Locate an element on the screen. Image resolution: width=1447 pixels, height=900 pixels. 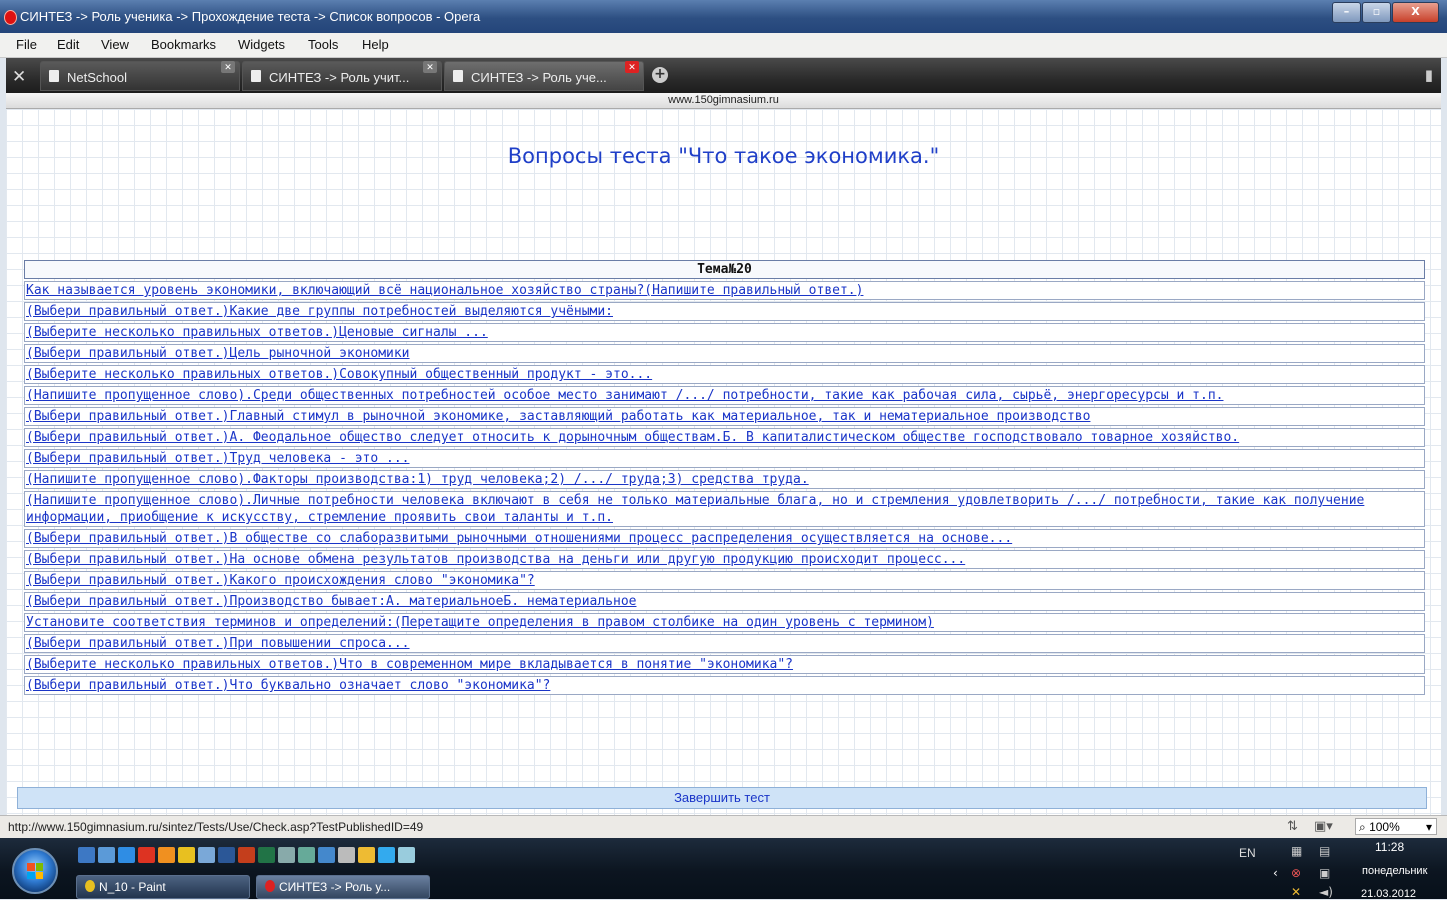
task-label: N_10 - Paint is located at coordinates (132, 887).